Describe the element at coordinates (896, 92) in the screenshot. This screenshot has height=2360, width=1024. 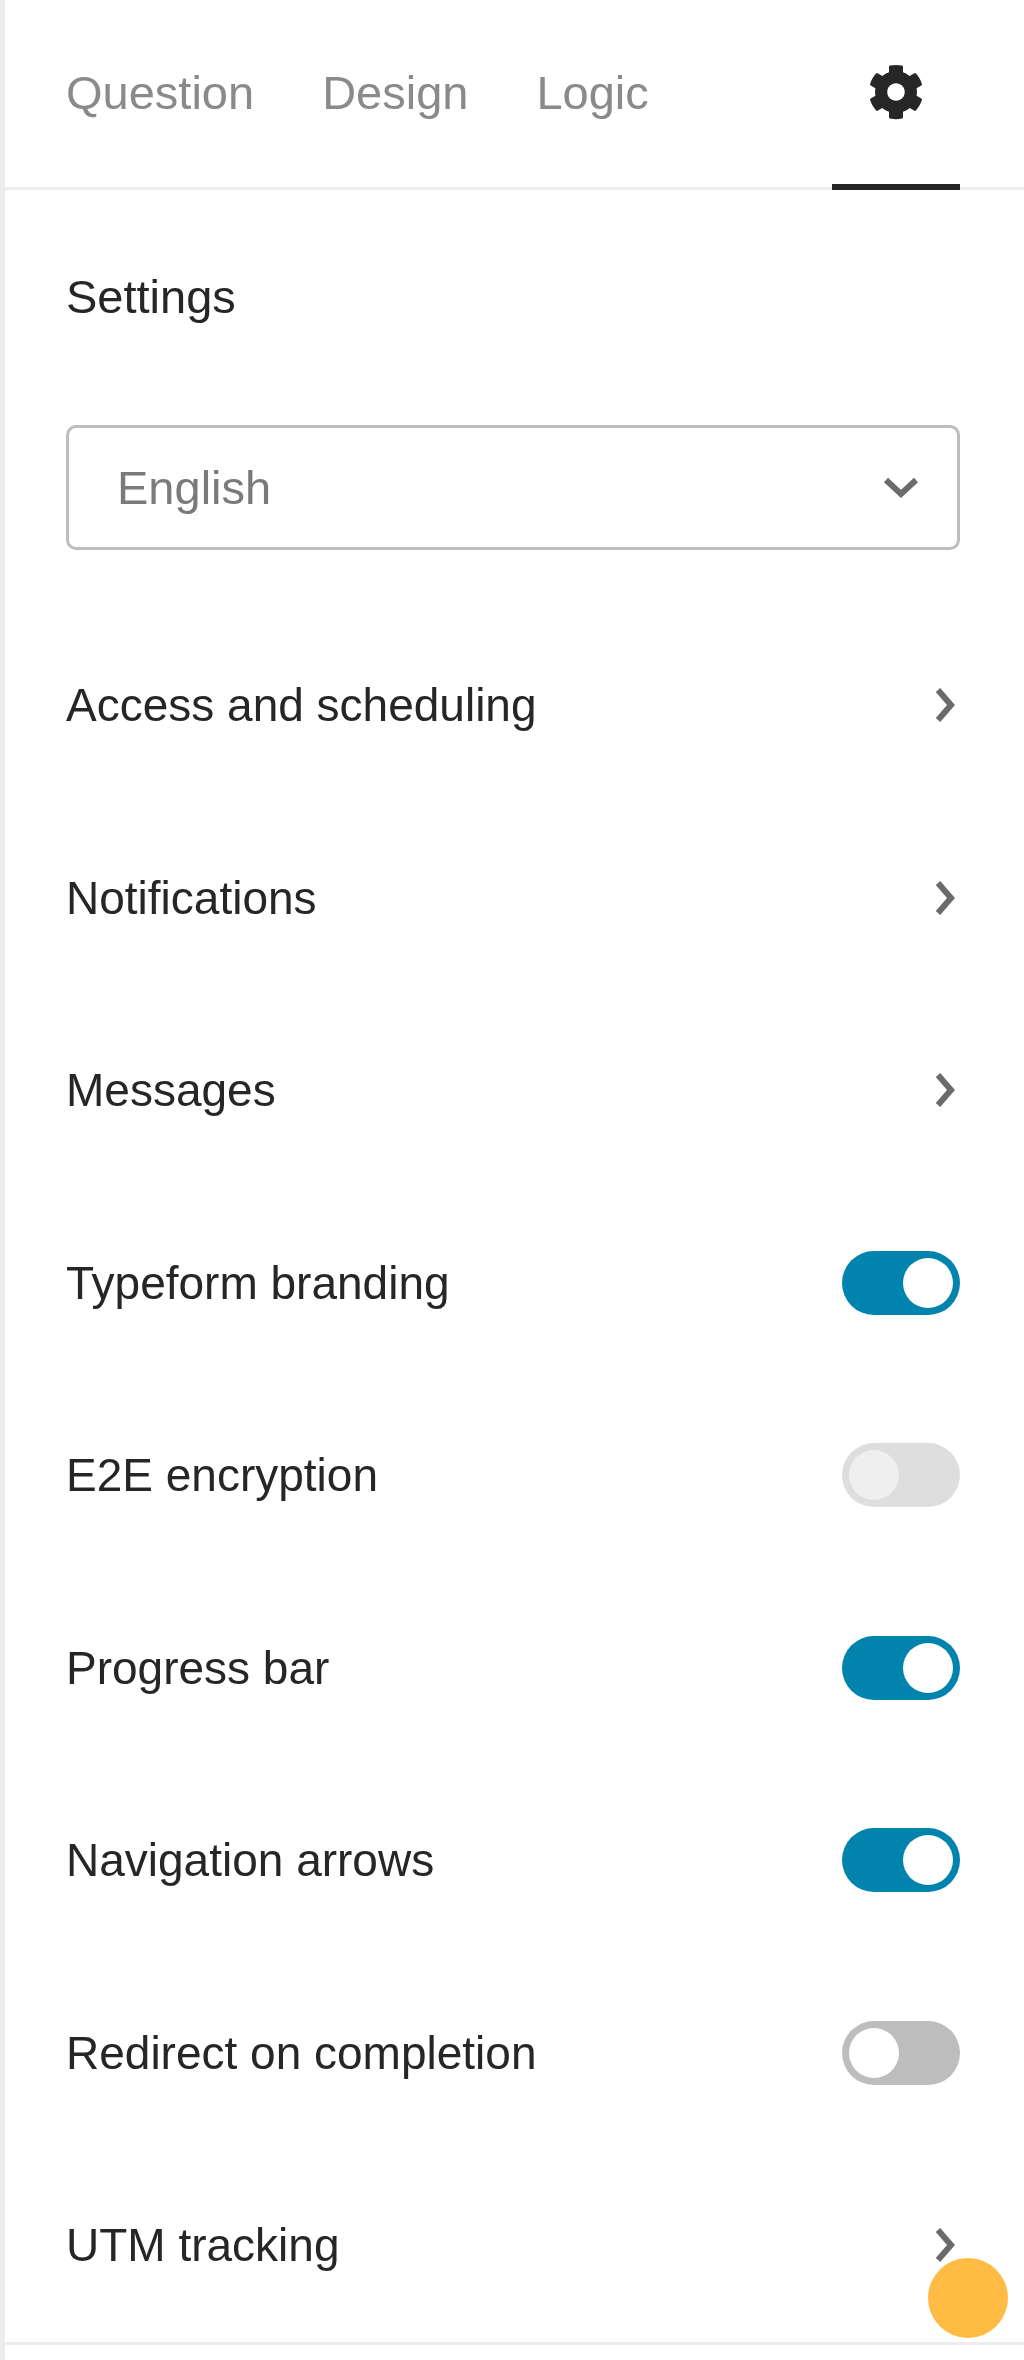
I see `settings-icon` at that location.